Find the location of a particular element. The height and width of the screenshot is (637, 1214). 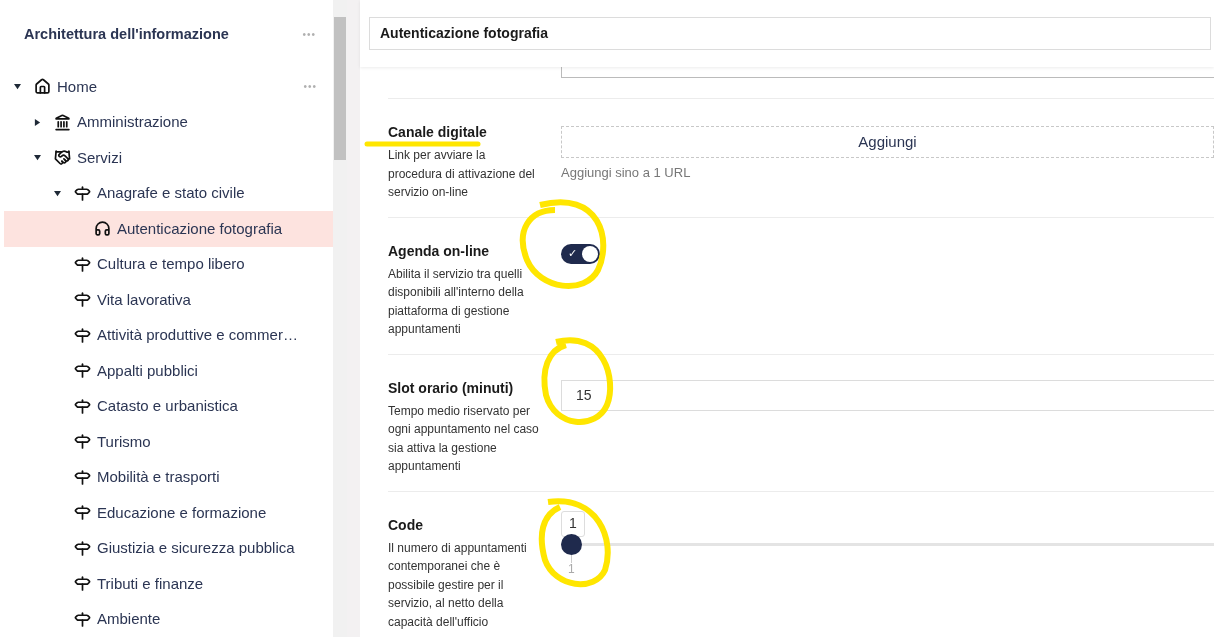

tree-item: Servizi is located at coordinates (168, 158).